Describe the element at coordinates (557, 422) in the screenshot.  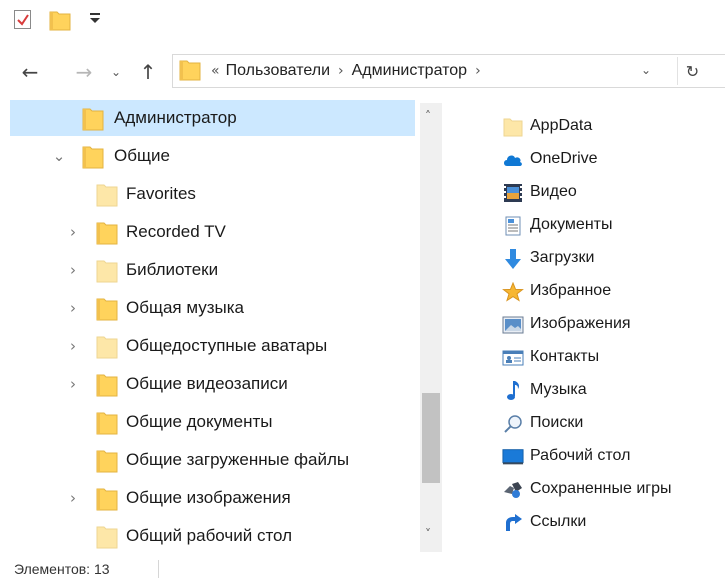
I see `content-item-label: Поиски` at that location.